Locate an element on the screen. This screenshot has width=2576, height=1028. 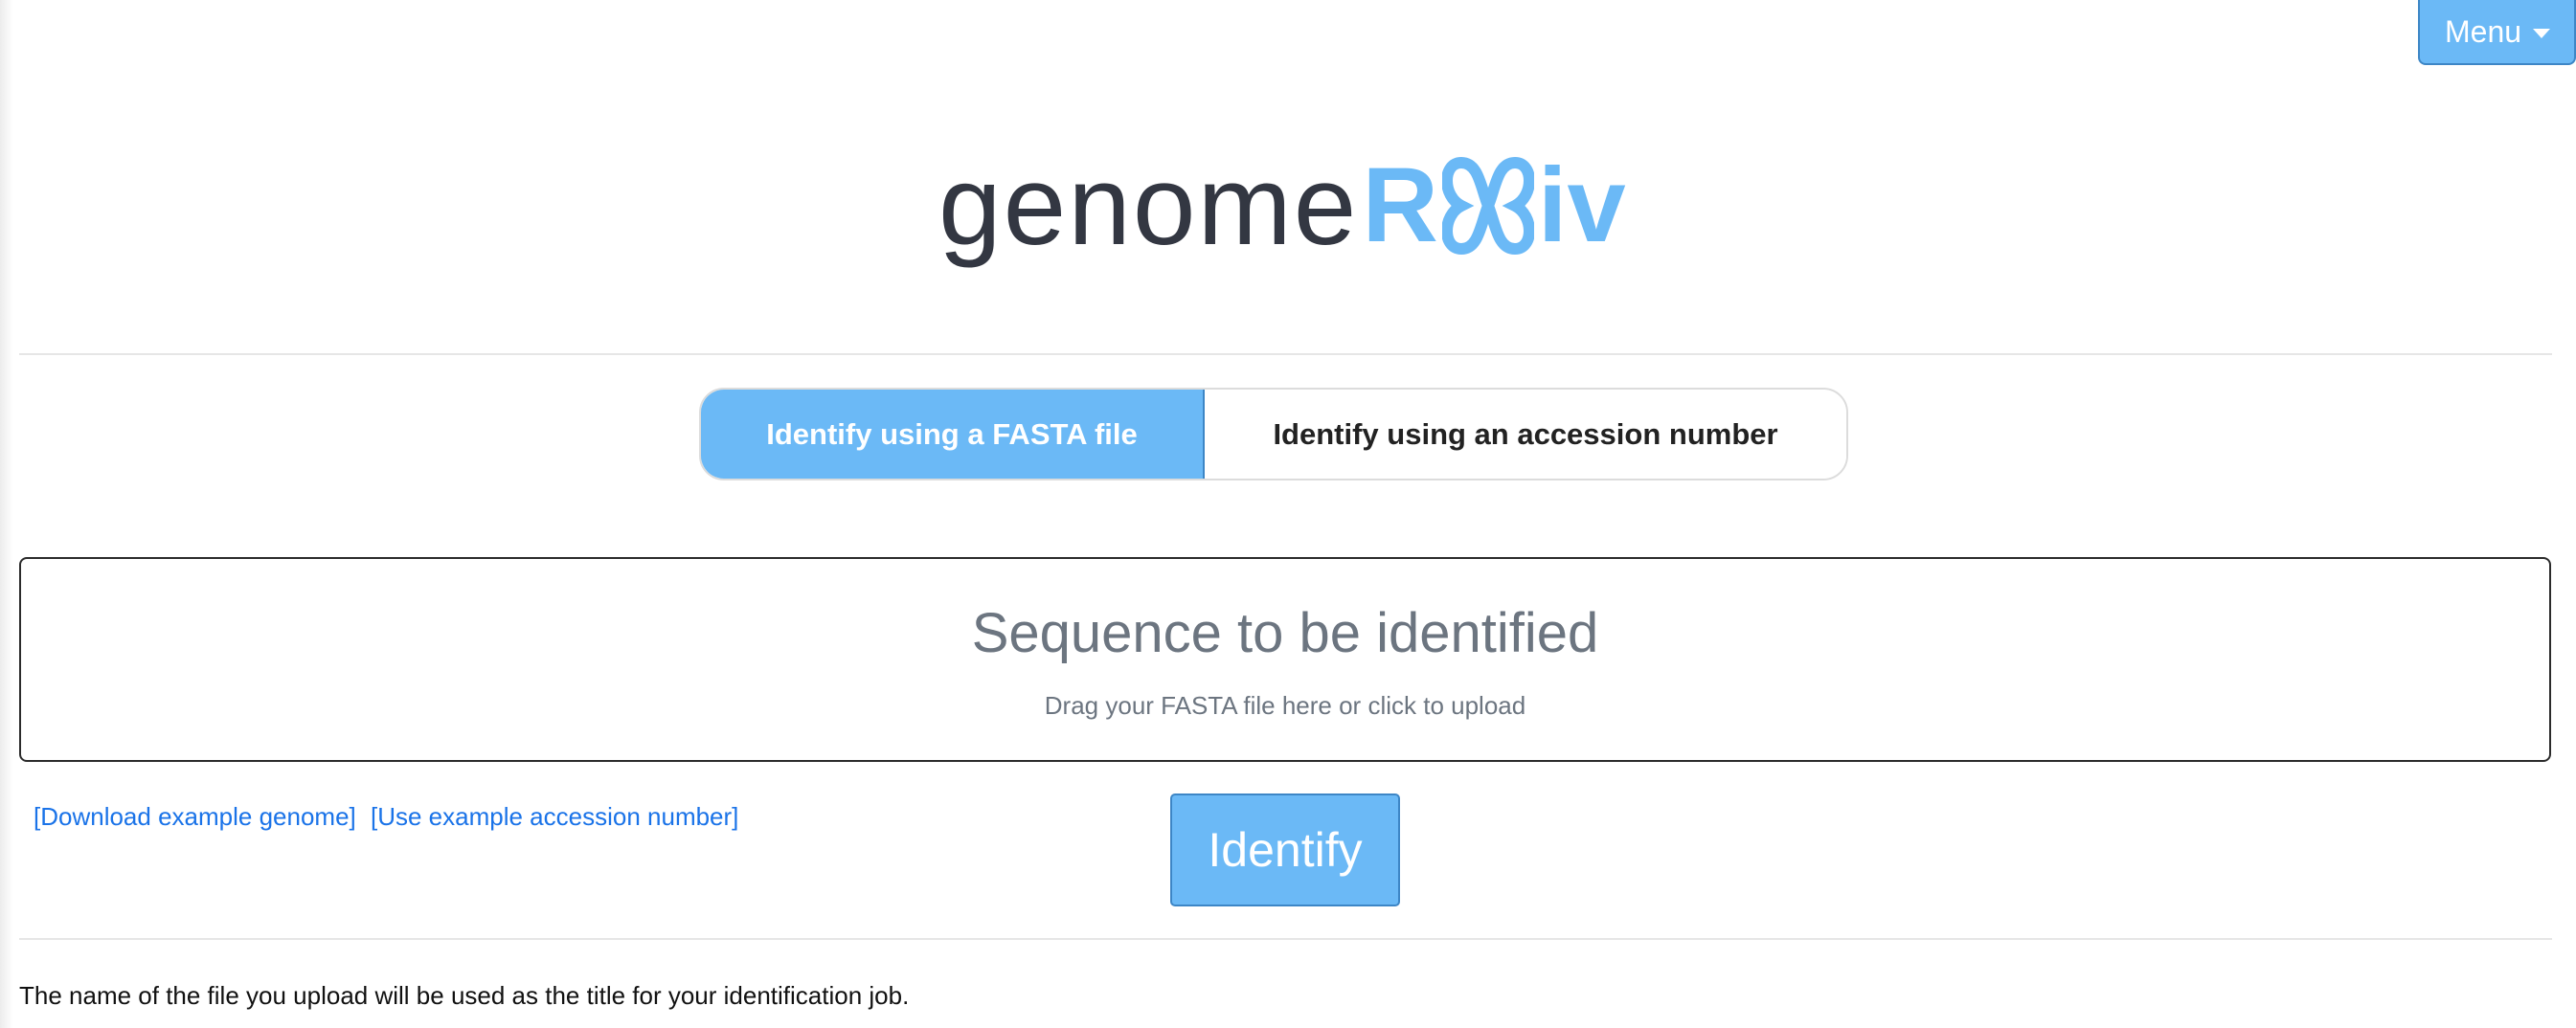
tab-accession-number: Identify using an accession number is located at coordinates (1525, 434).